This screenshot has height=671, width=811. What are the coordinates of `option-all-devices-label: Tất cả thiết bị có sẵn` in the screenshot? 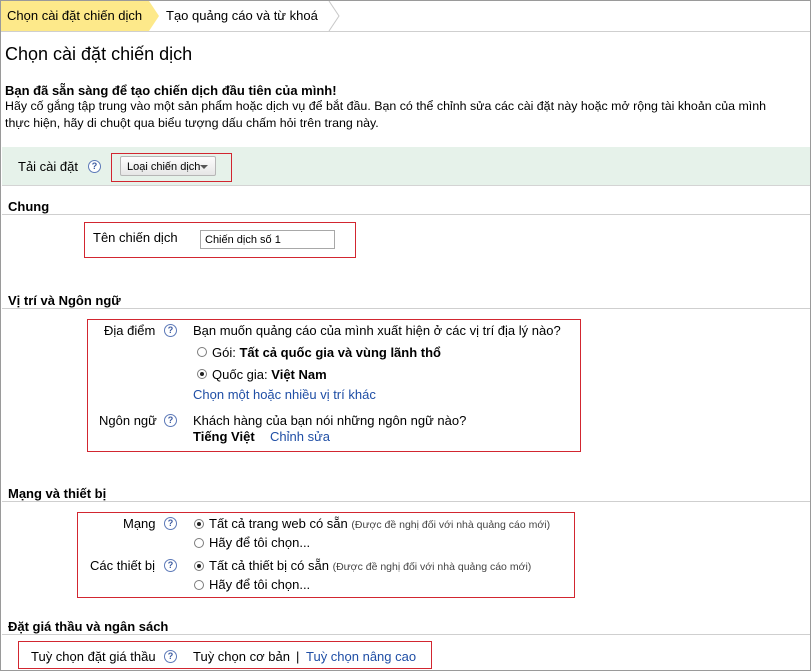 It's located at (269, 565).